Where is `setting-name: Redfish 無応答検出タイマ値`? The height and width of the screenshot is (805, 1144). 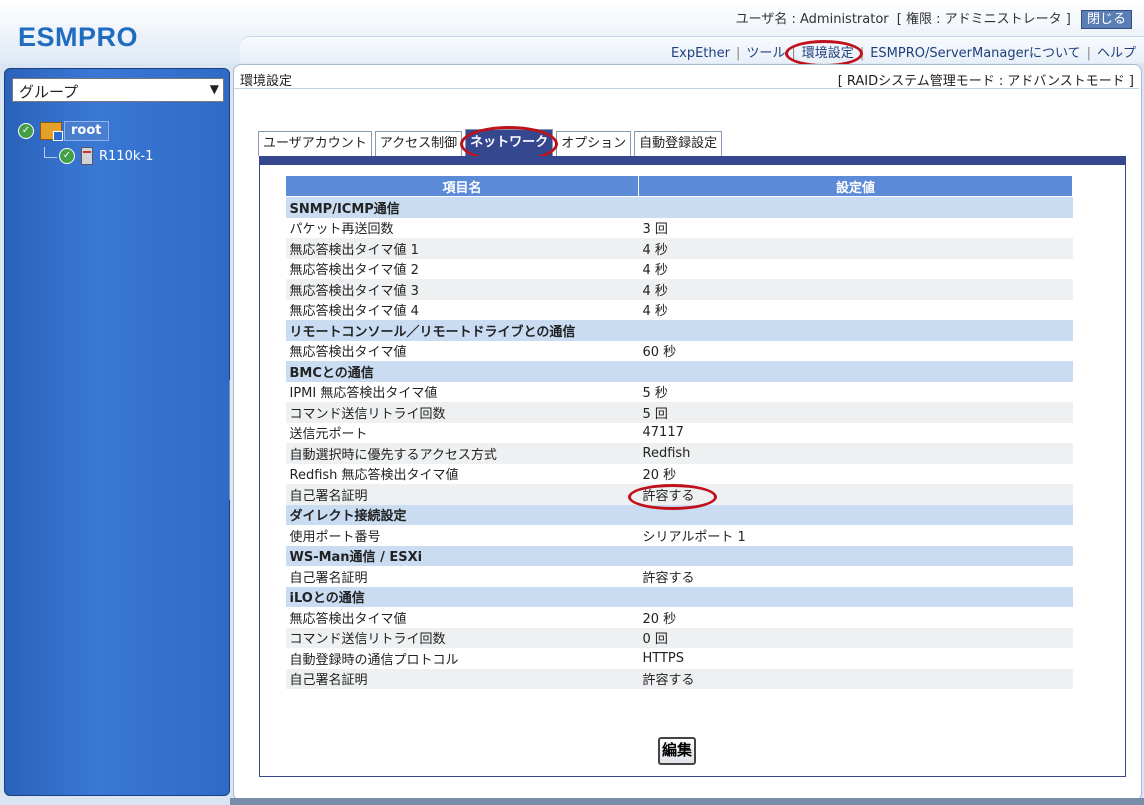 setting-name: Redfish 無応答検出タイマ値 is located at coordinates (462, 473).